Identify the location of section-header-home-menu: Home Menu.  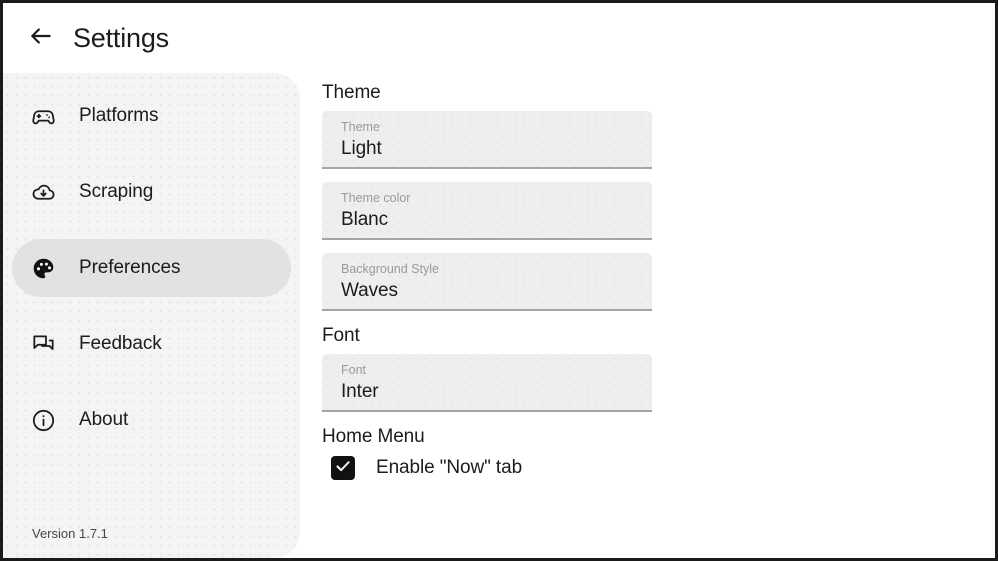
(373, 436).